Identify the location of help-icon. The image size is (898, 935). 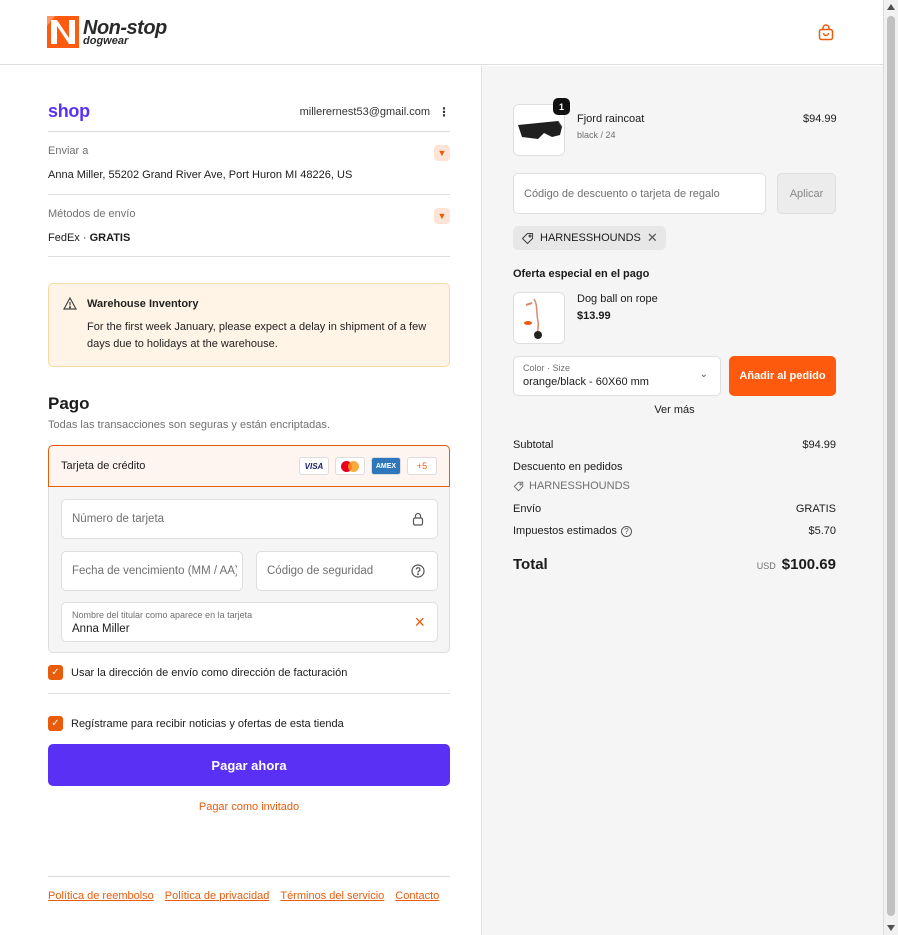
(418, 571).